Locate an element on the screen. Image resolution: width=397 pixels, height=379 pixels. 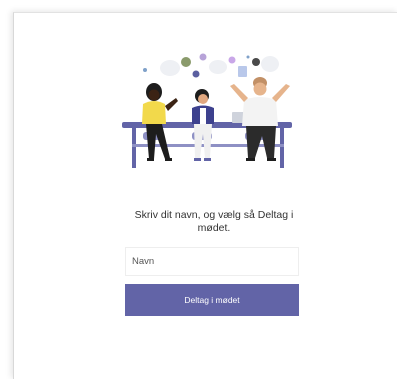
join-meeting-button: Deltag i mødet is located at coordinates (212, 300).